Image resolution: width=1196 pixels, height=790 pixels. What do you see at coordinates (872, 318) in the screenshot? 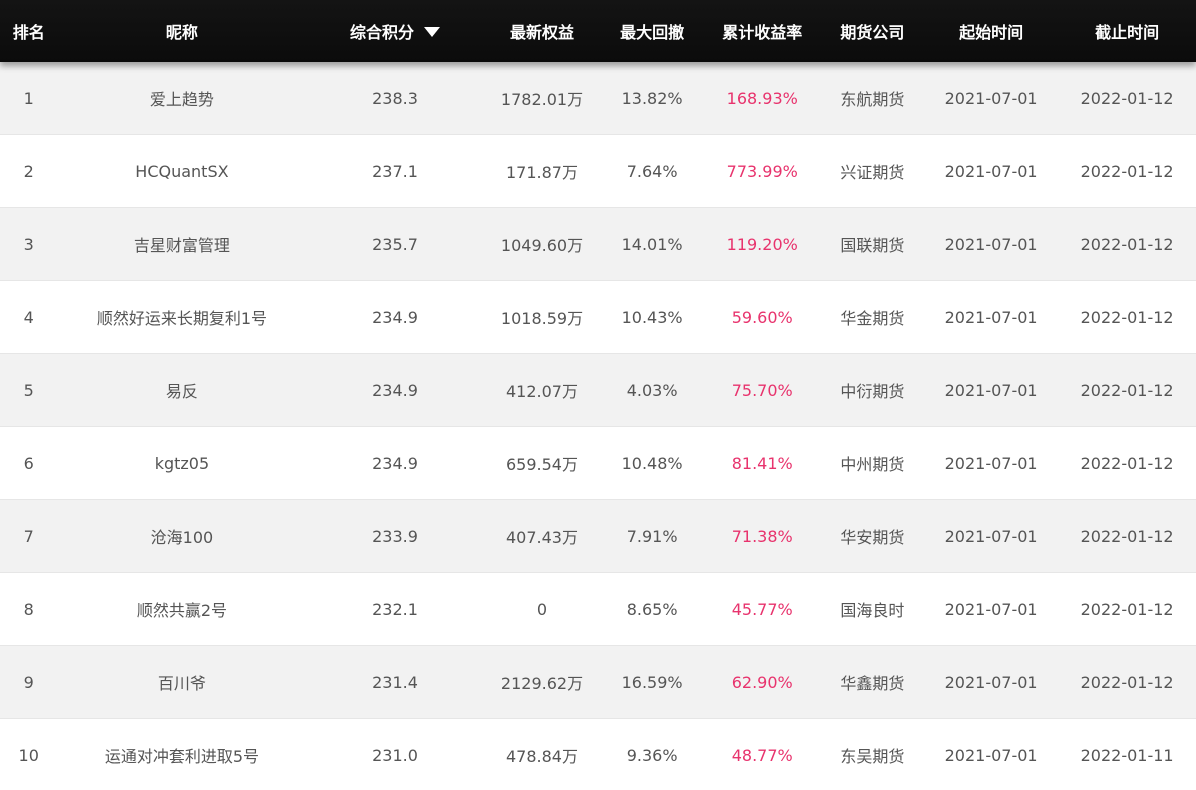
I see `cell-company: 华金期货` at bounding box center [872, 318].